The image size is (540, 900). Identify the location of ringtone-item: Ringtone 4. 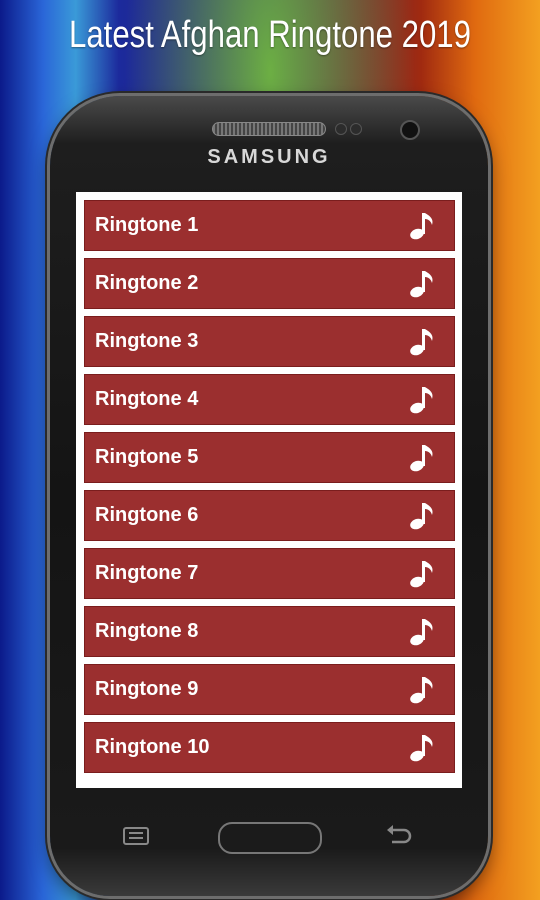
(269, 399).